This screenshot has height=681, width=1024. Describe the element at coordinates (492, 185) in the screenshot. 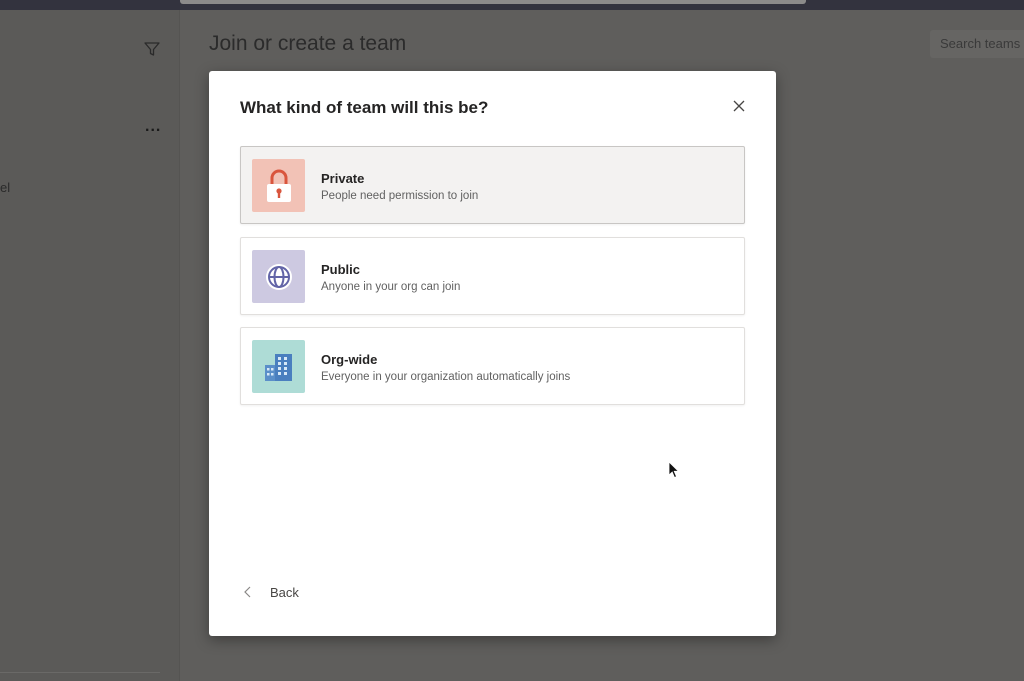

I see `option-private: Private People need permission to join` at that location.